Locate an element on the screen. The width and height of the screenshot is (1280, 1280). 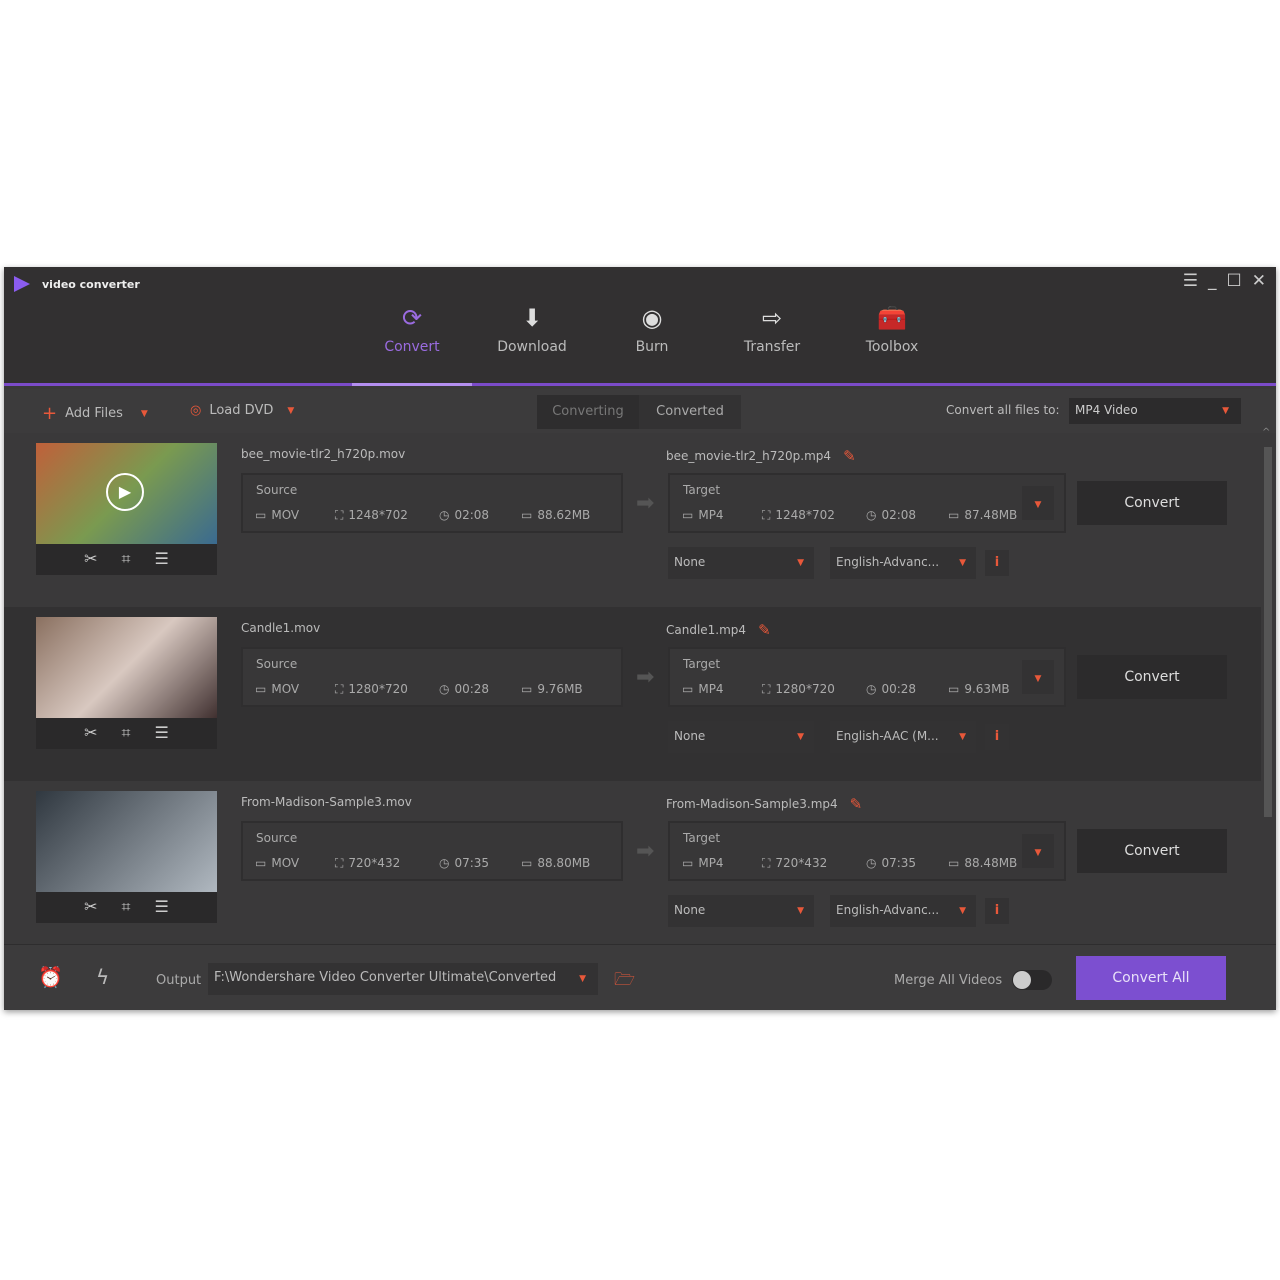
load-dvd-button: ◎ Load DVD ▼ is located at coordinates (242, 410).